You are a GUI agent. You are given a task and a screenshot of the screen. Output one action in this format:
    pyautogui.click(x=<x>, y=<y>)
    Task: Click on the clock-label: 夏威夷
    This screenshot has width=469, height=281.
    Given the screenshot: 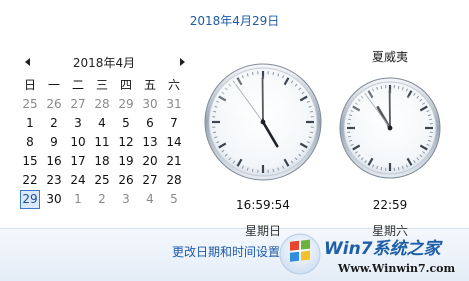 What is the action you would take?
    pyautogui.click(x=390, y=55)
    